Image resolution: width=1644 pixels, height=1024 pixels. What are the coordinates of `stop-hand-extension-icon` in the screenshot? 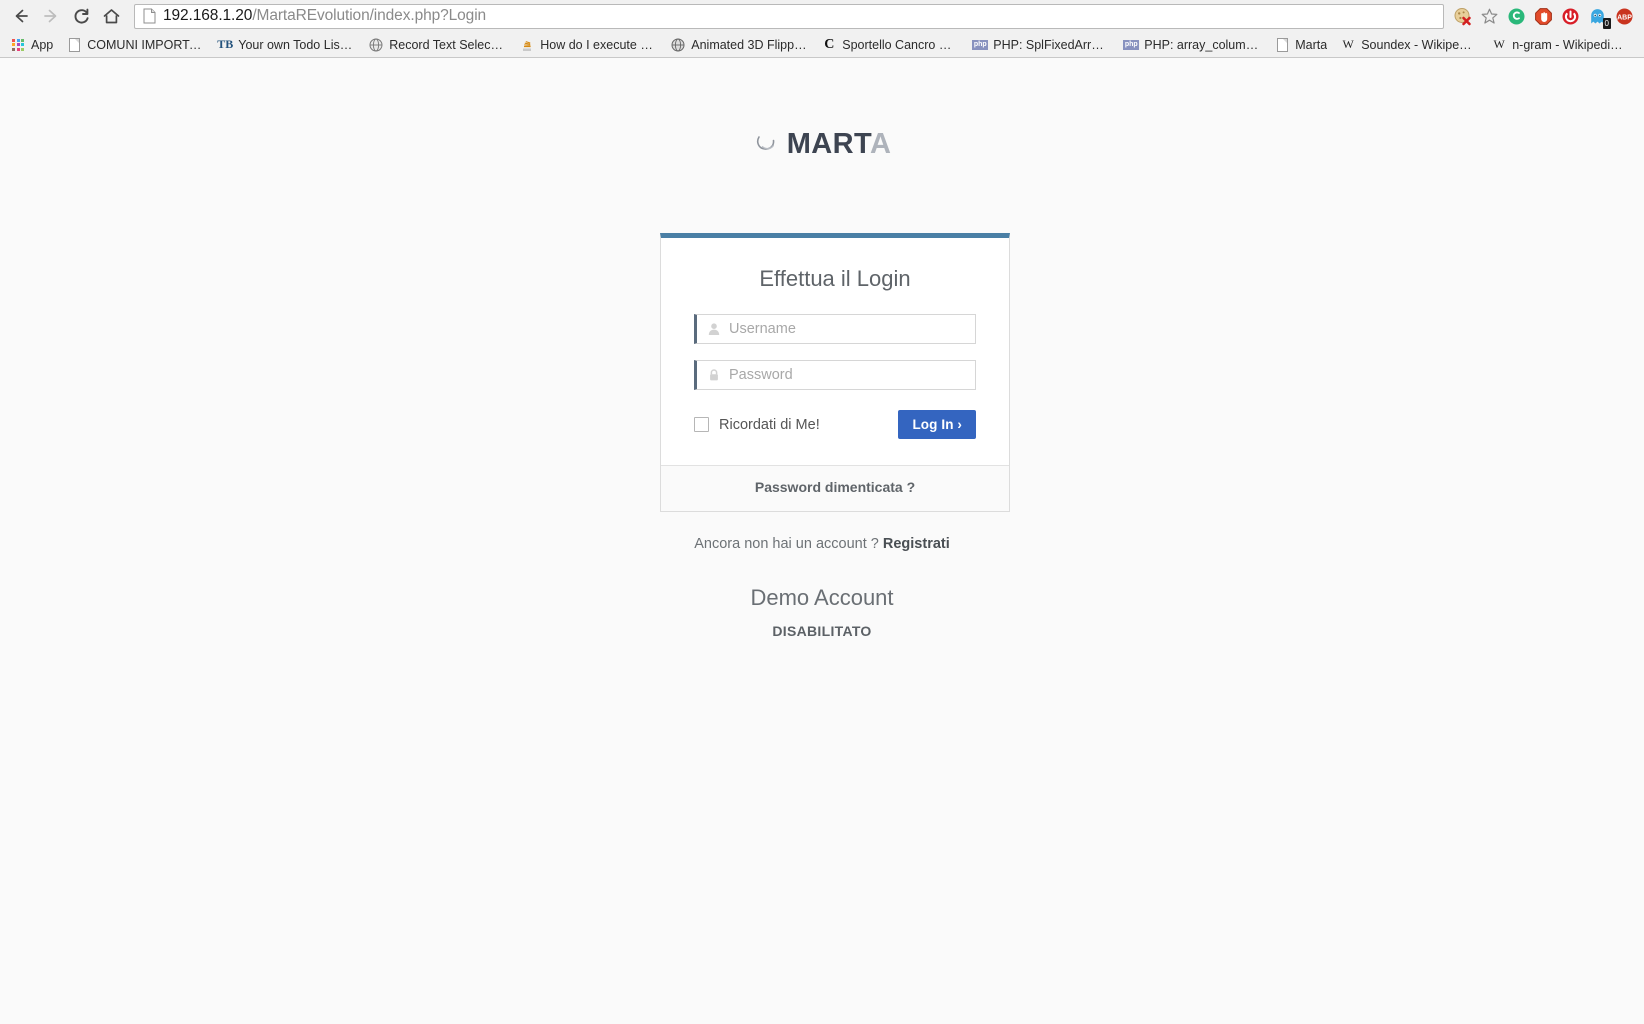 It's located at (1543, 16).